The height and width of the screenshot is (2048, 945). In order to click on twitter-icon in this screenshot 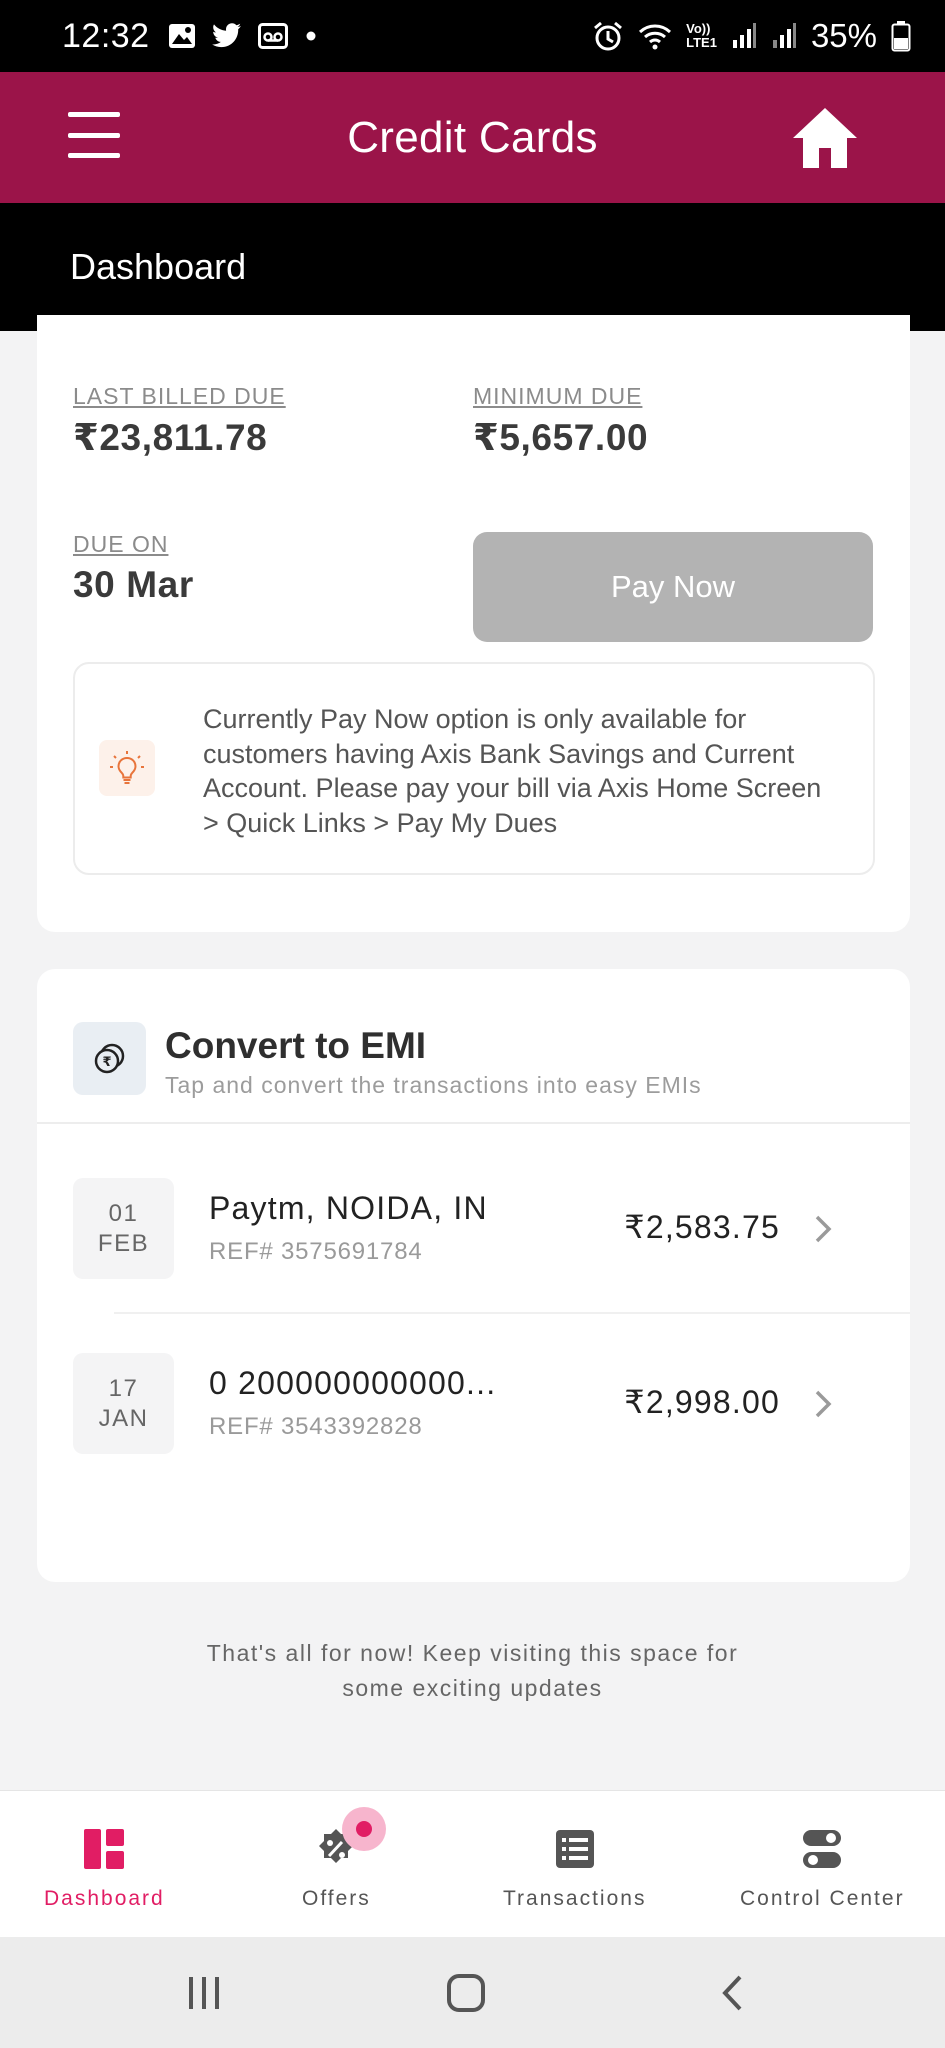, I will do `click(226, 35)`.